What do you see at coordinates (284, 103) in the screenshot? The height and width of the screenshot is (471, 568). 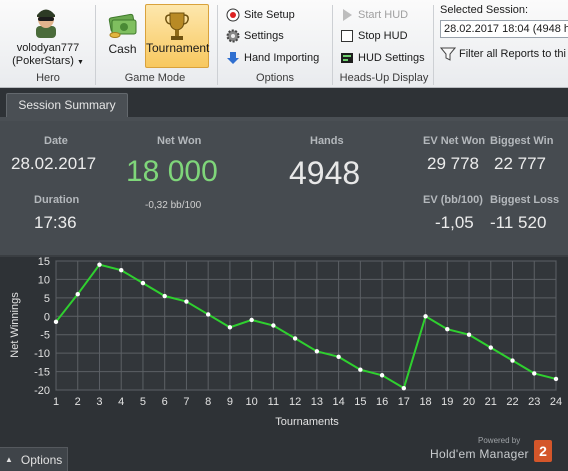 I see `tab-strip: Session Summary` at bounding box center [284, 103].